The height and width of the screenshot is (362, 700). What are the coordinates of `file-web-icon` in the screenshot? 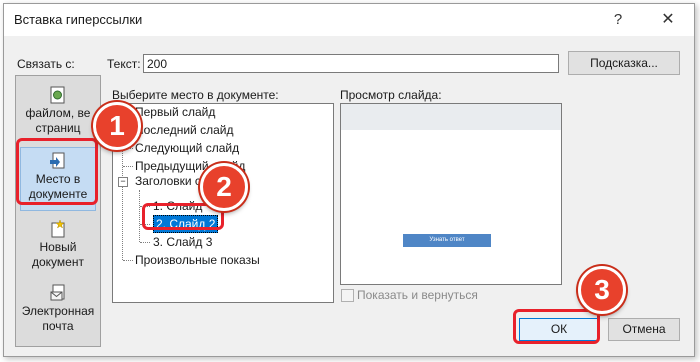 It's located at (57, 95).